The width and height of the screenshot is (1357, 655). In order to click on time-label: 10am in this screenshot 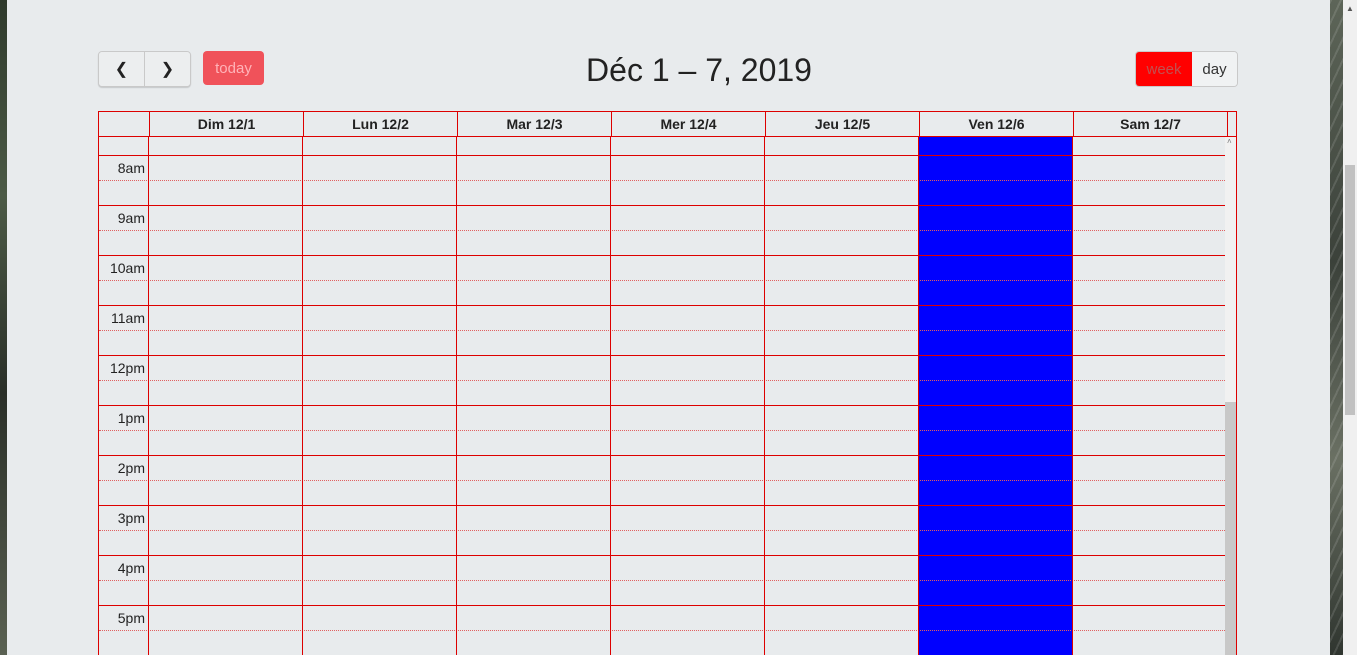, I will do `click(127, 268)`.